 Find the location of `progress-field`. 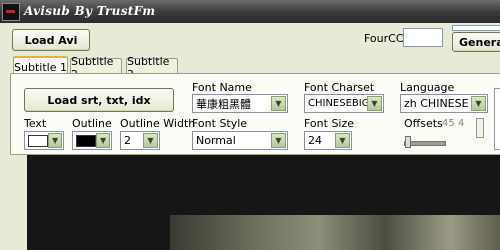

progress-field is located at coordinates (476, 28).